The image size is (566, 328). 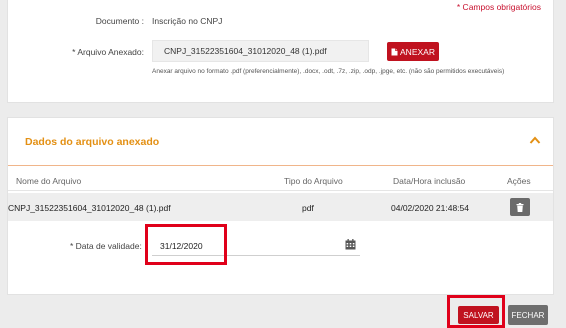 I want to click on arquivo-field: CNPJ_31522351604_31012020_48 (1).pdf, so click(x=260, y=51).